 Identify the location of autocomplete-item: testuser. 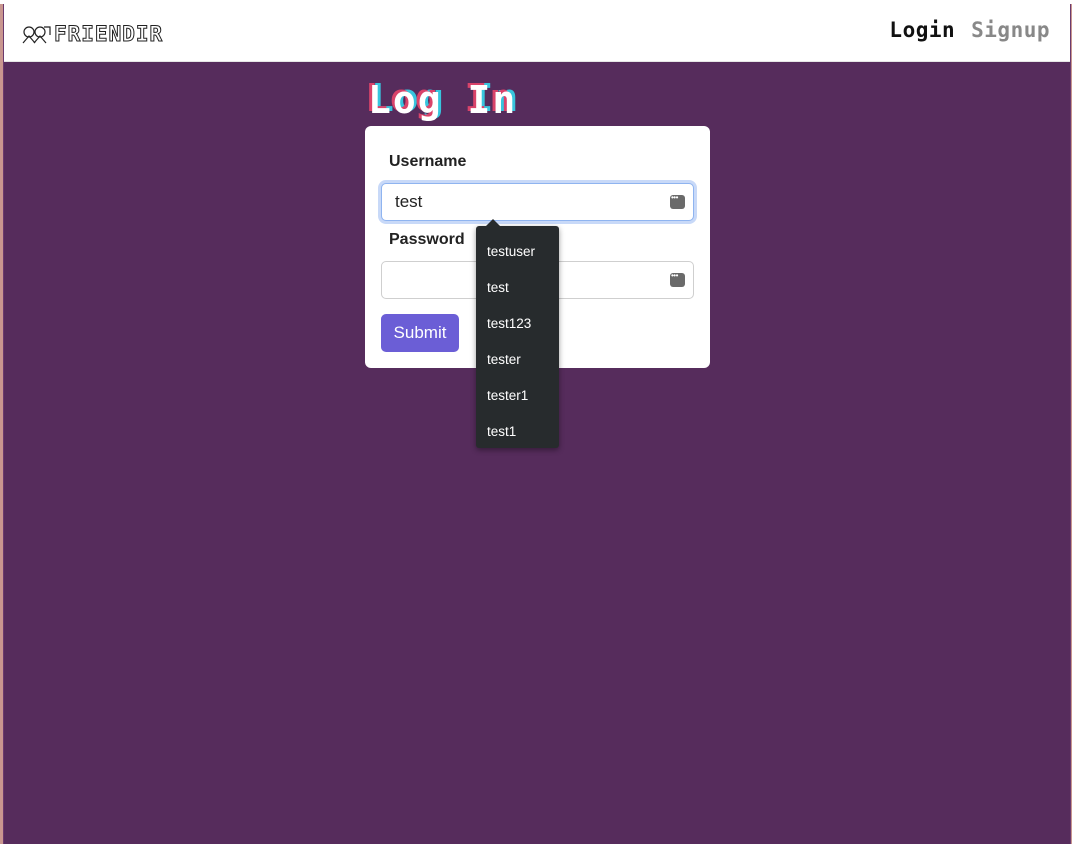
(511, 251).